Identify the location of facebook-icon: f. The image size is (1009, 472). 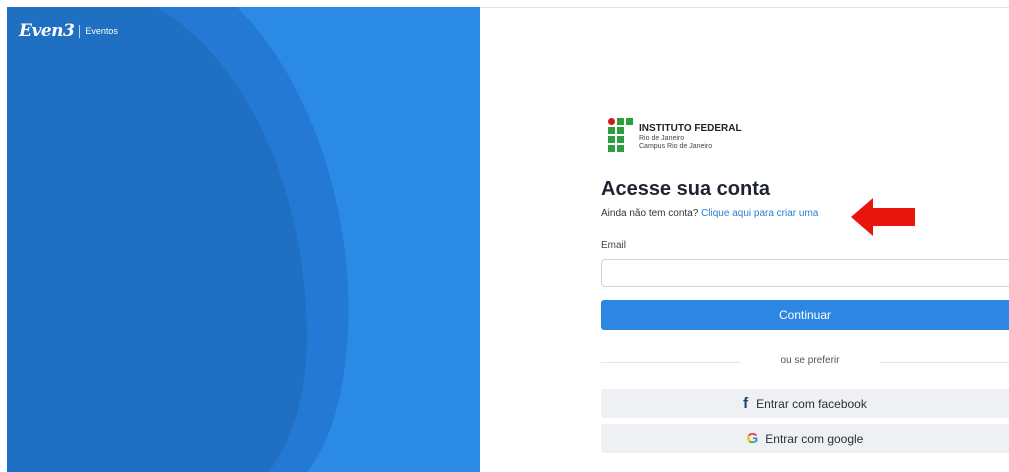
(746, 403).